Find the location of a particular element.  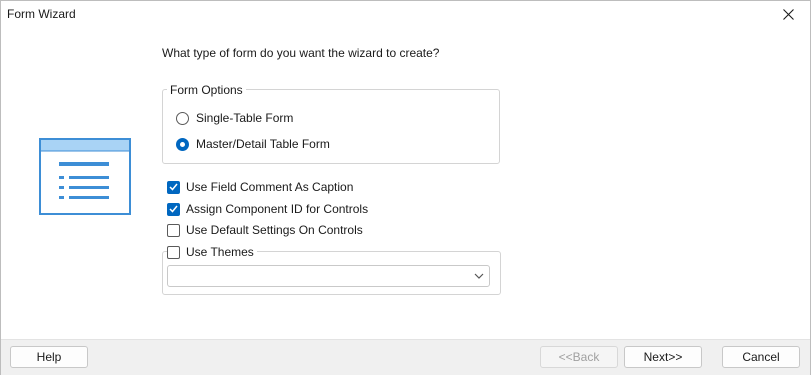

checkbox-default-settings: Use Default Settings On Controls is located at coordinates (265, 230).